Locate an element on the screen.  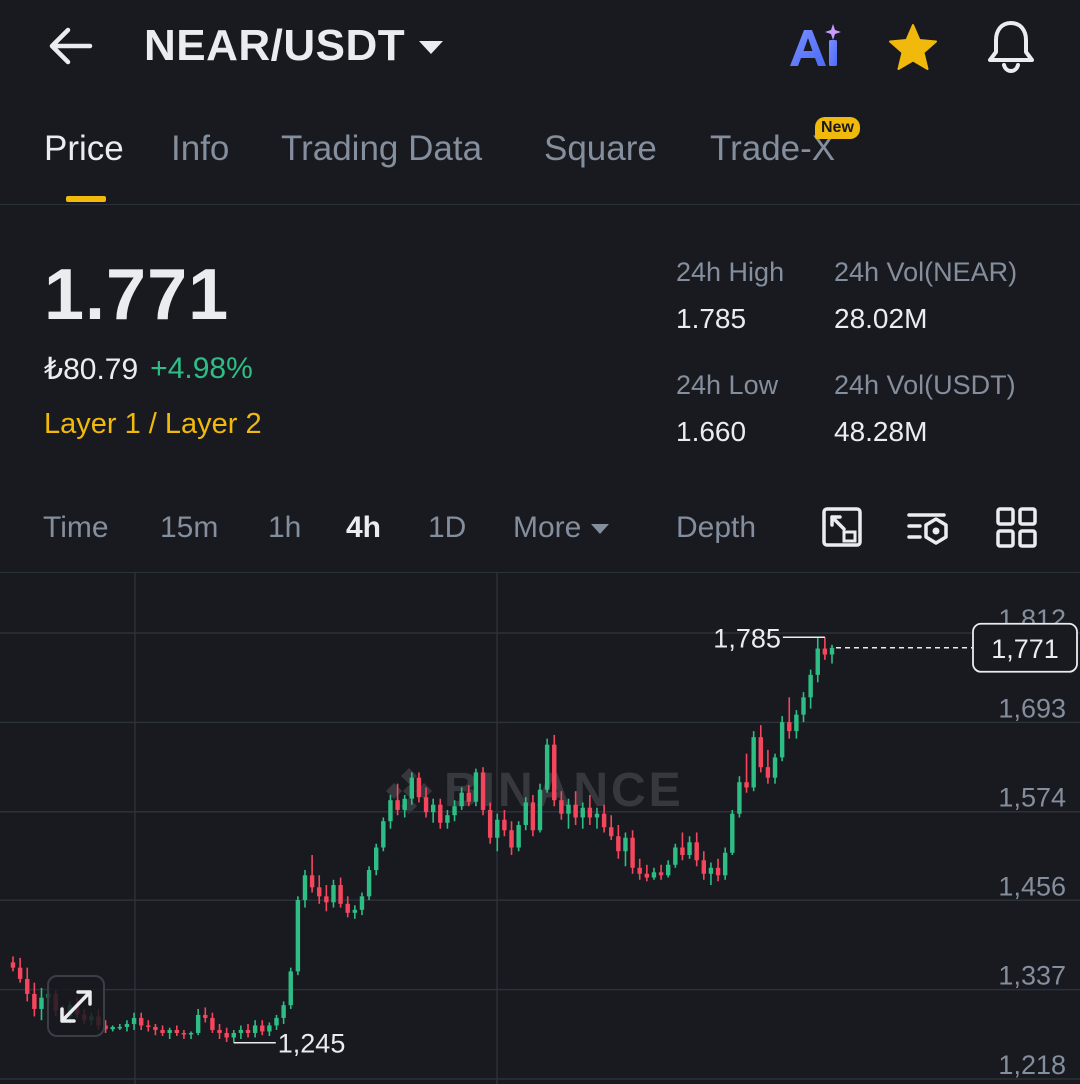
pair-selector: NEAR/USDT is located at coordinates (294, 46).